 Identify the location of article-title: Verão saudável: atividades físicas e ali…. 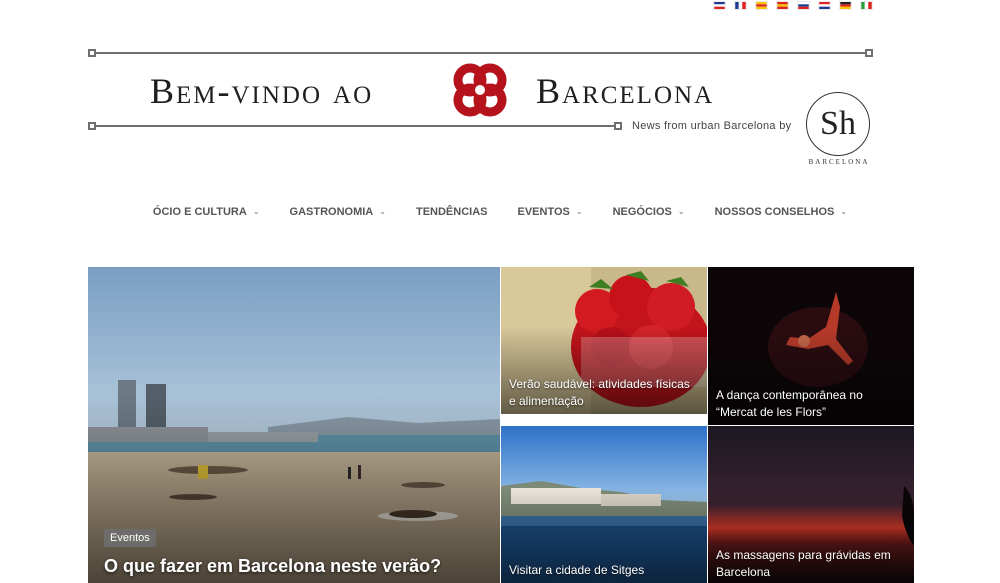
(603, 393).